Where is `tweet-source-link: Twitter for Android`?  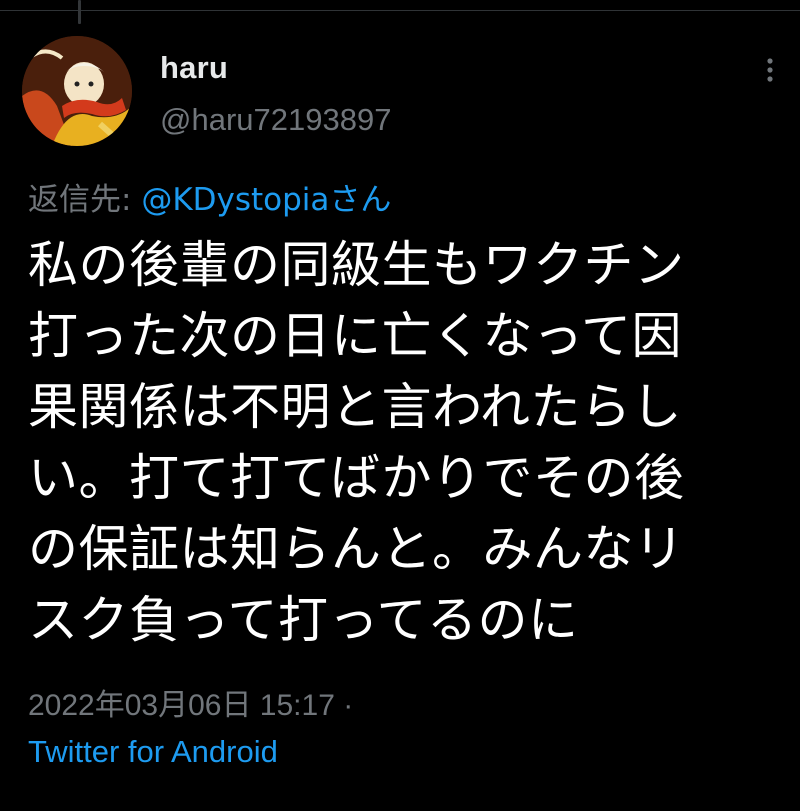 tweet-source-link: Twitter for Android is located at coordinates (153, 752).